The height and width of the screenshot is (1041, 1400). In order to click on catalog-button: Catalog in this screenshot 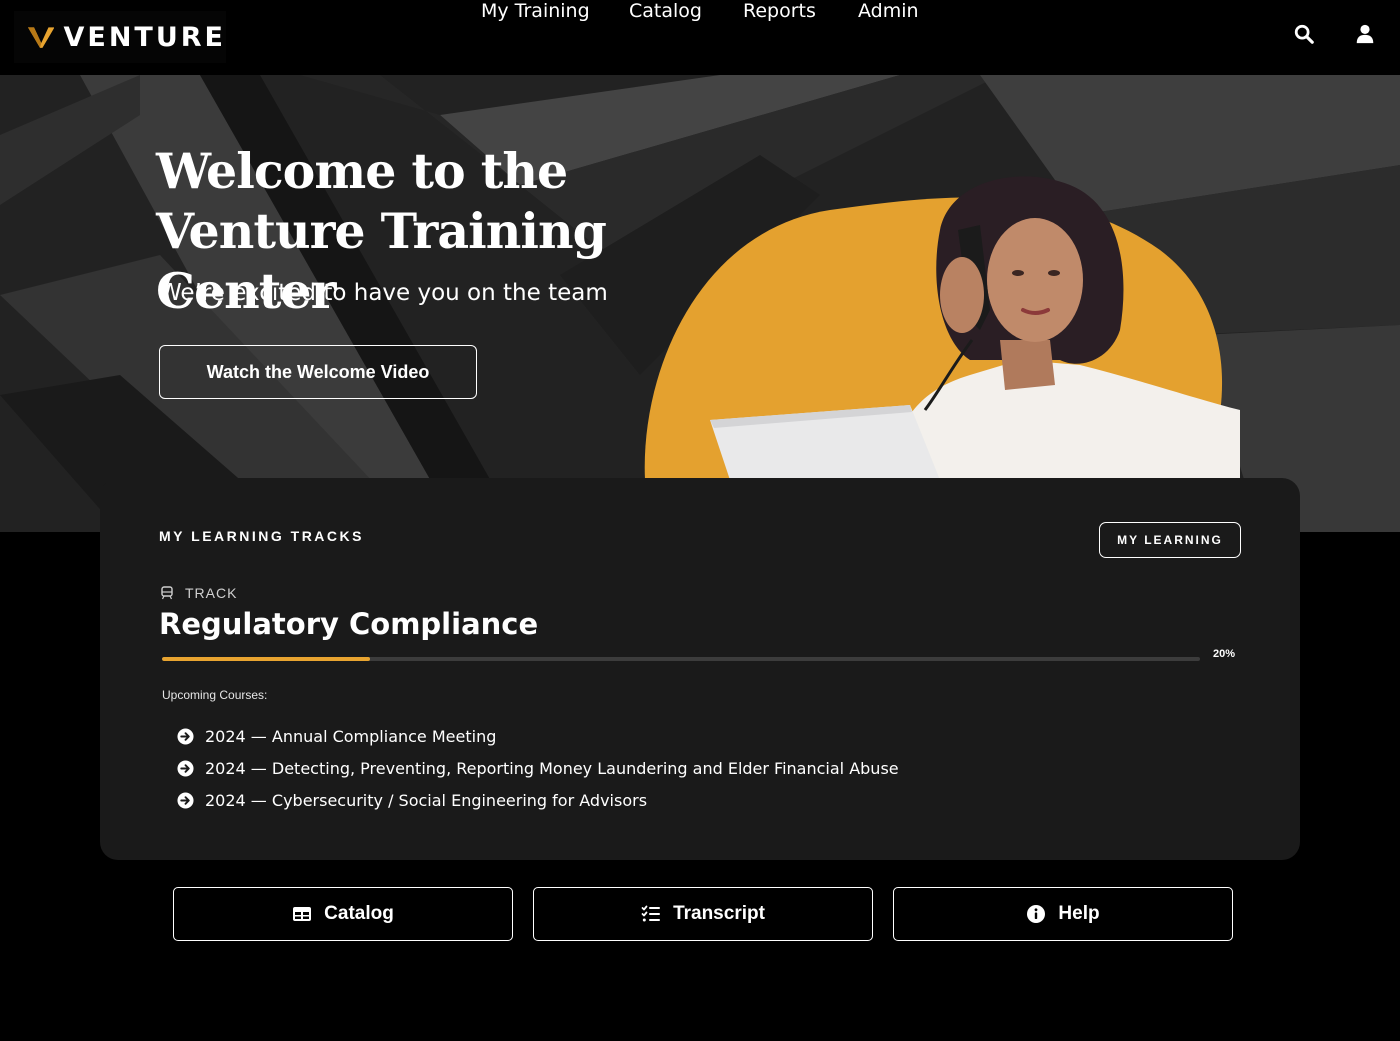, I will do `click(343, 914)`.